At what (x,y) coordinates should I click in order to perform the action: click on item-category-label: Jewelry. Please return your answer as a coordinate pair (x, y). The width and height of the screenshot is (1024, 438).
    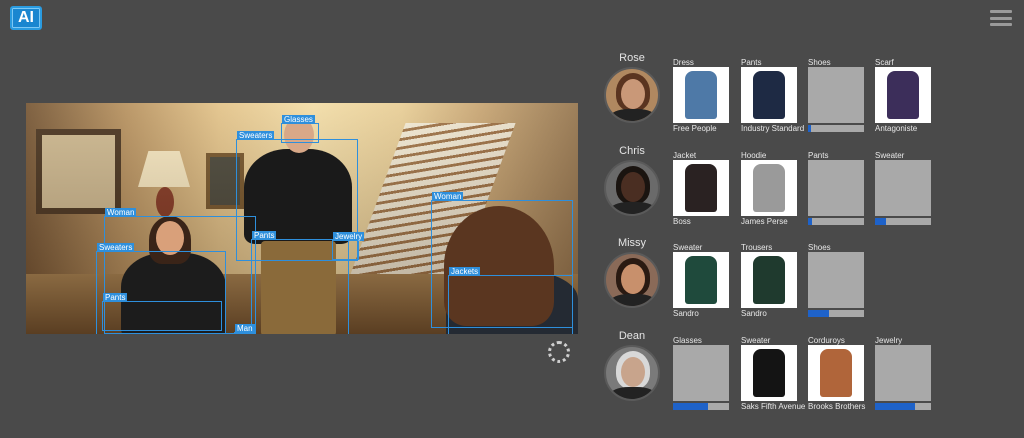
    Looking at the image, I should click on (889, 340).